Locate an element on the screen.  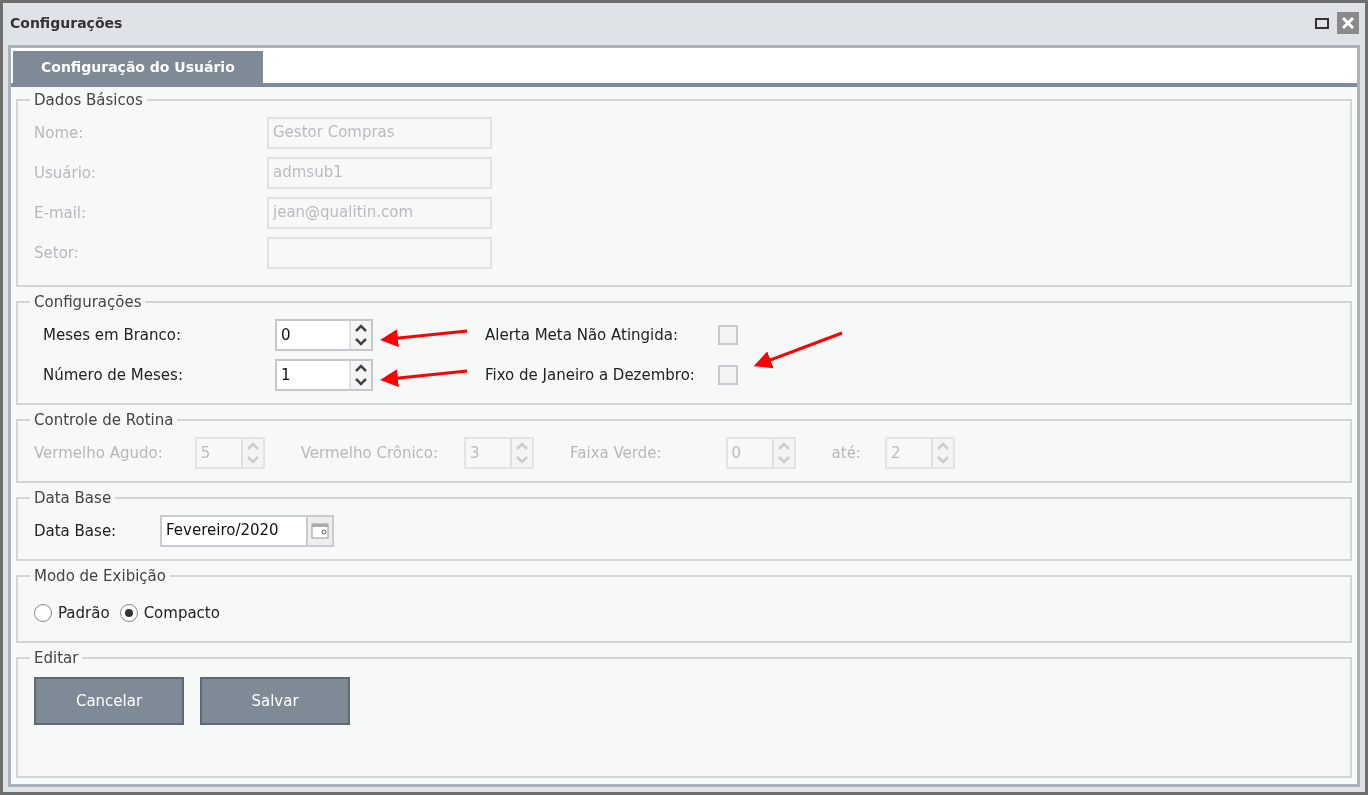
field-label: Número de Meses: is located at coordinates (113, 375).